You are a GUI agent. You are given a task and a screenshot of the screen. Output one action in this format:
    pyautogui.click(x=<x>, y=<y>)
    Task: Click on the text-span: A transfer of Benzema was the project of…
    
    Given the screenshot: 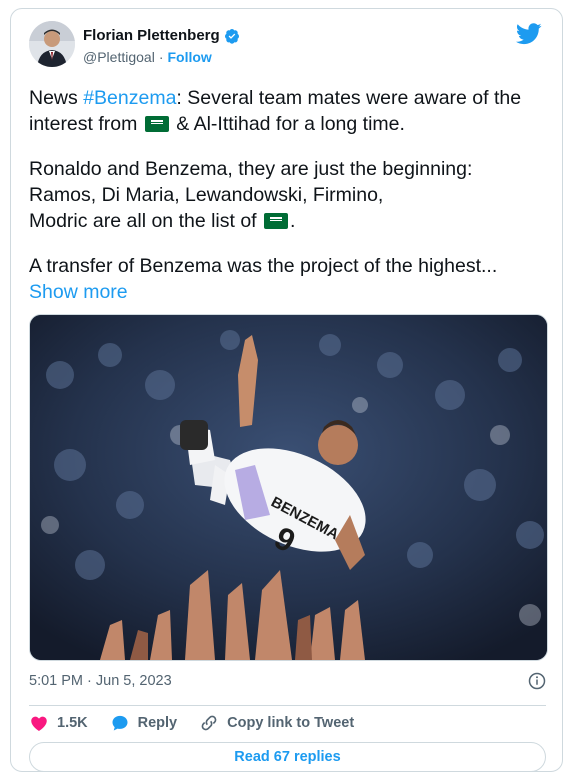 What is the action you would take?
    pyautogui.click(x=263, y=266)
    